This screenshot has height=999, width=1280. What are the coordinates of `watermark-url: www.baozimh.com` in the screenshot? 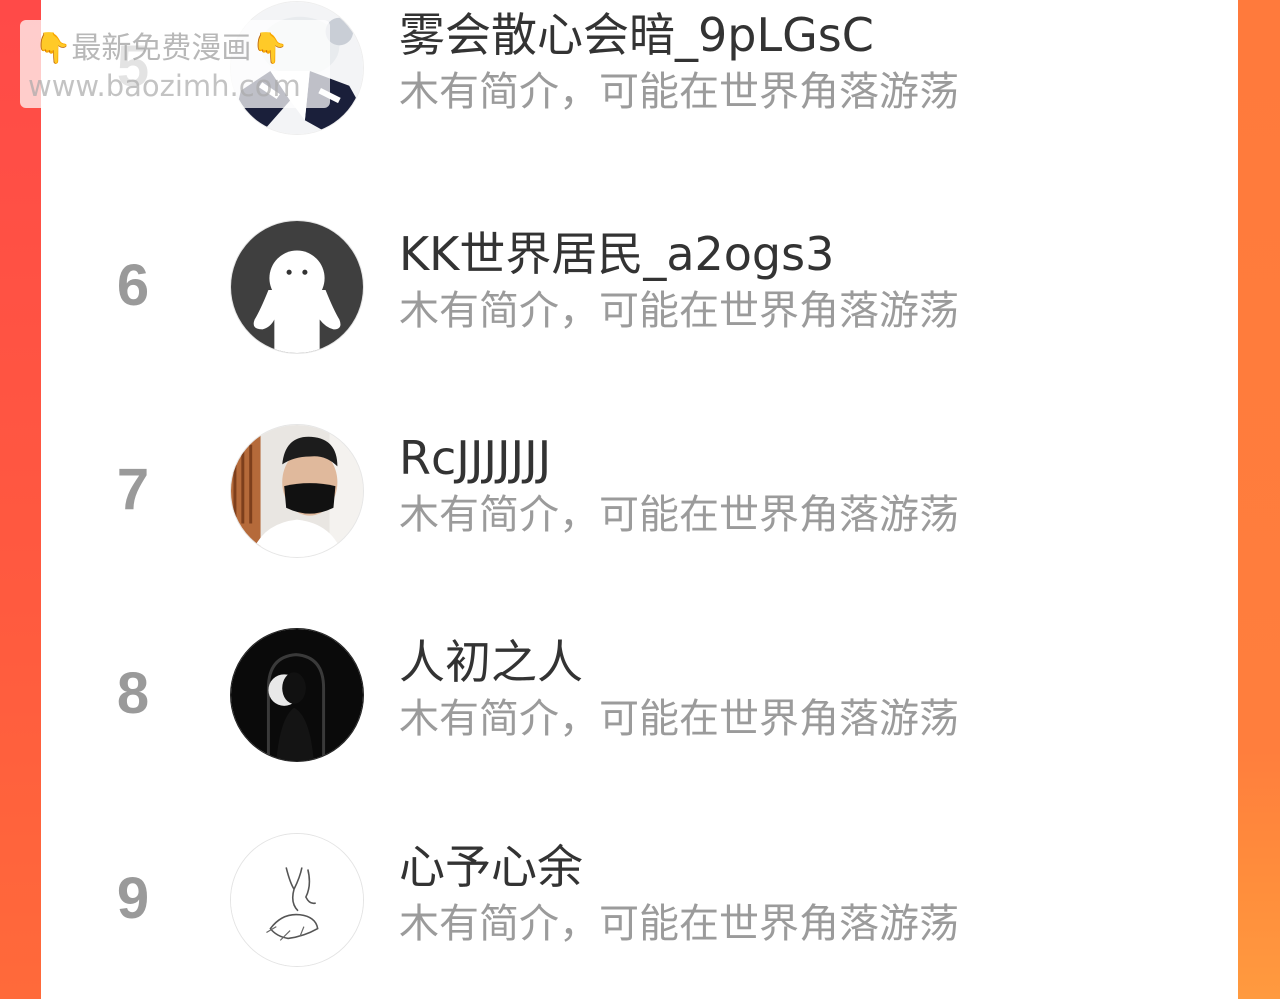 It's located at (164, 86).